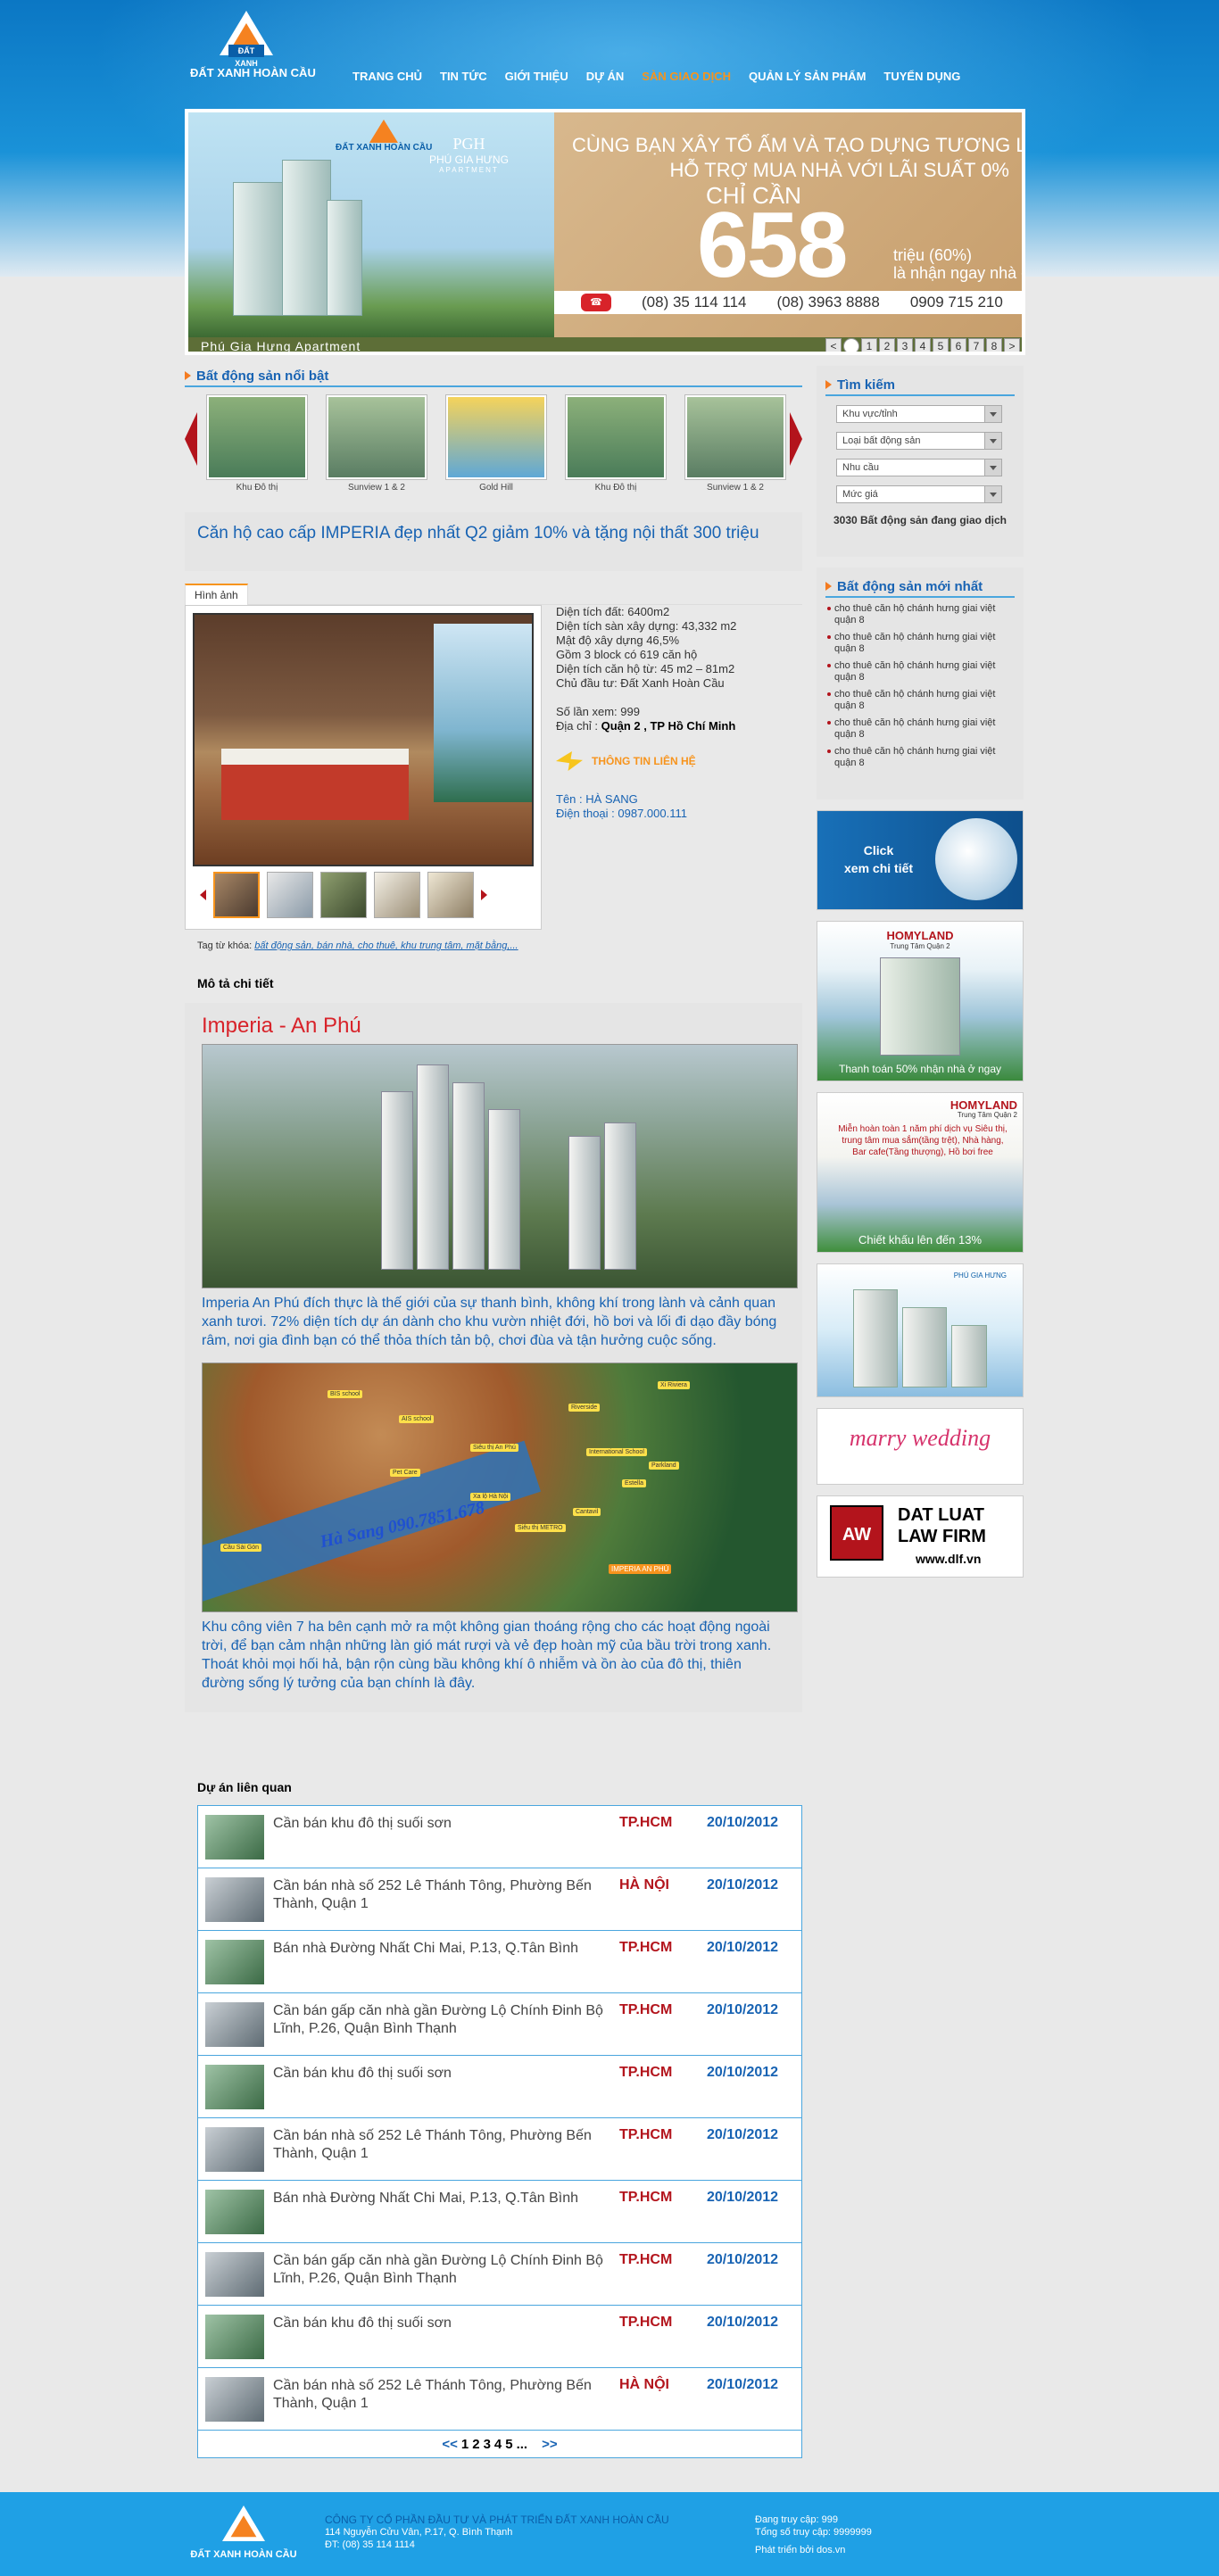  What do you see at coordinates (469, 159) in the screenshot?
I see `pgh-name: PHÚ GIA HƯNG` at bounding box center [469, 159].